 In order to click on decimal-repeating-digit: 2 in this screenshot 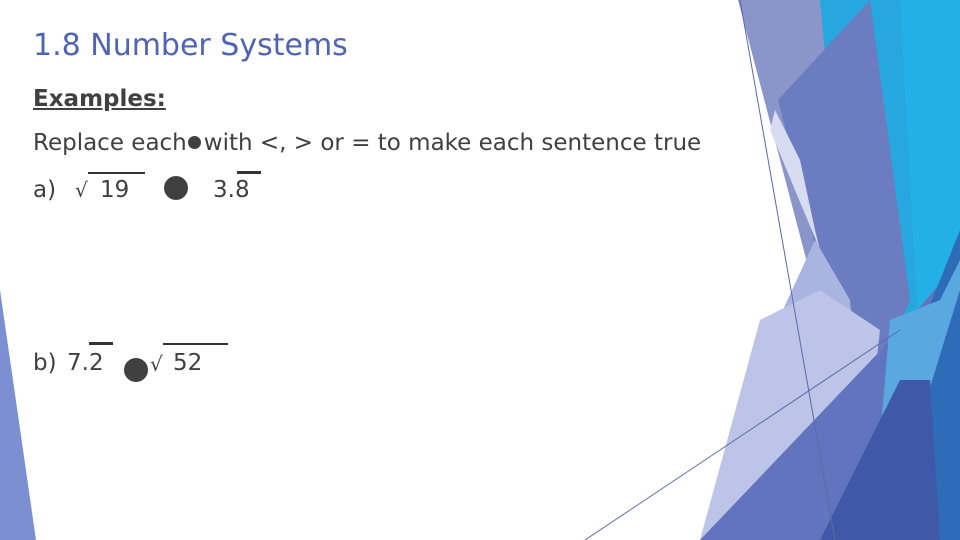, I will do `click(96, 363)`.